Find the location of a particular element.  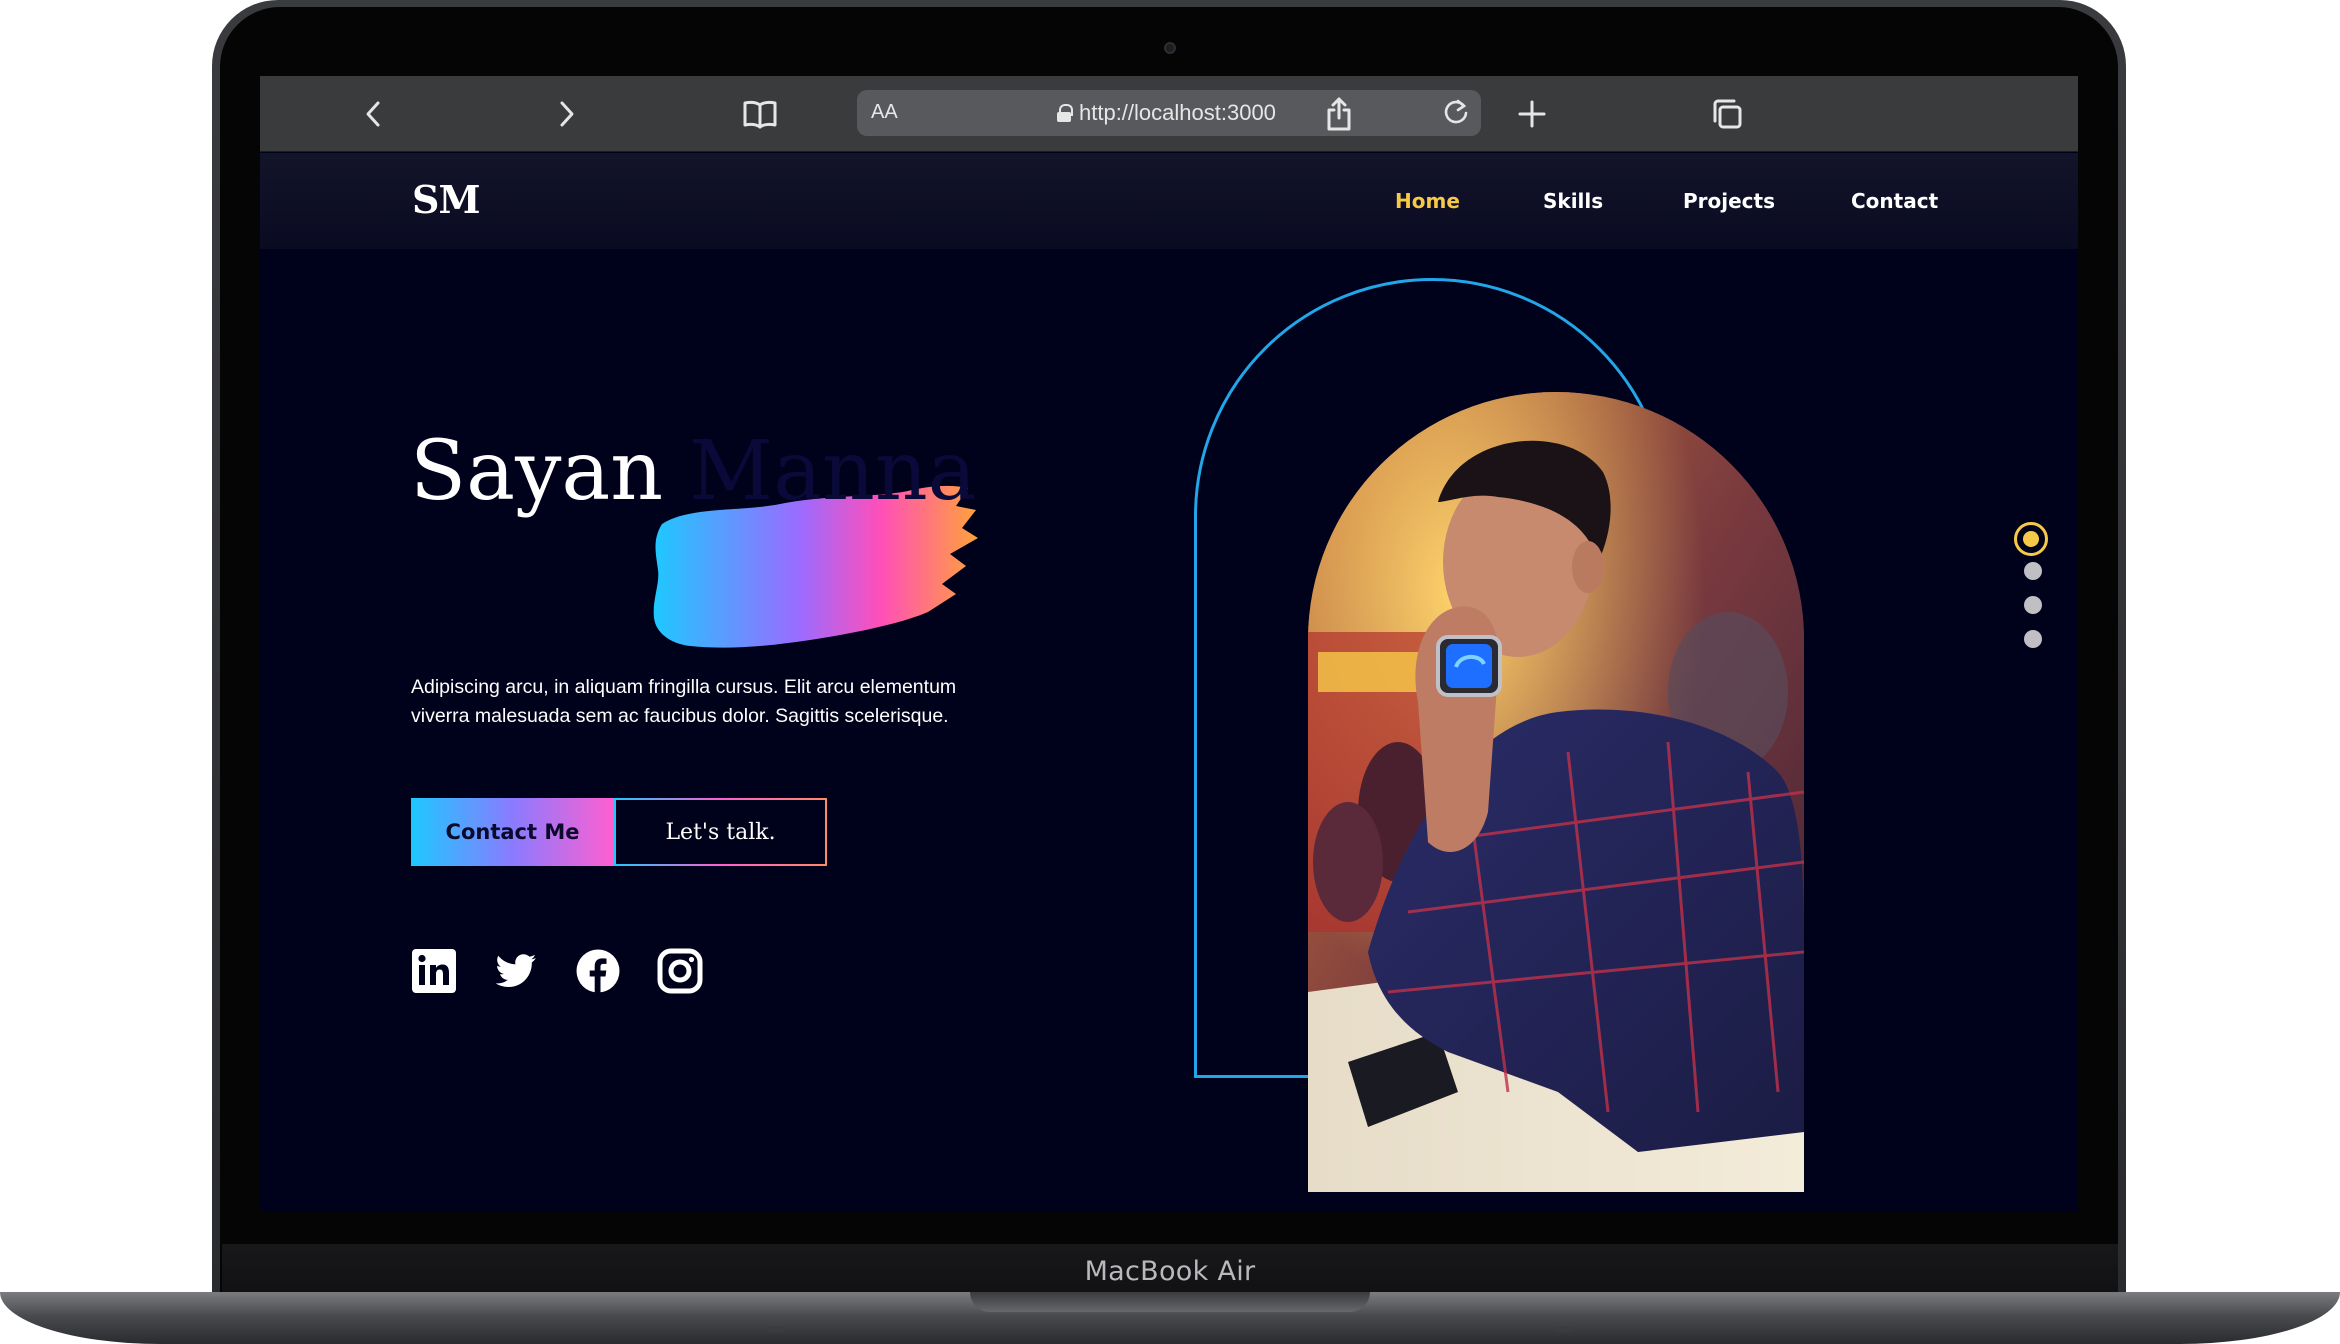

nav-link-skills: Skills is located at coordinates (1573, 201).